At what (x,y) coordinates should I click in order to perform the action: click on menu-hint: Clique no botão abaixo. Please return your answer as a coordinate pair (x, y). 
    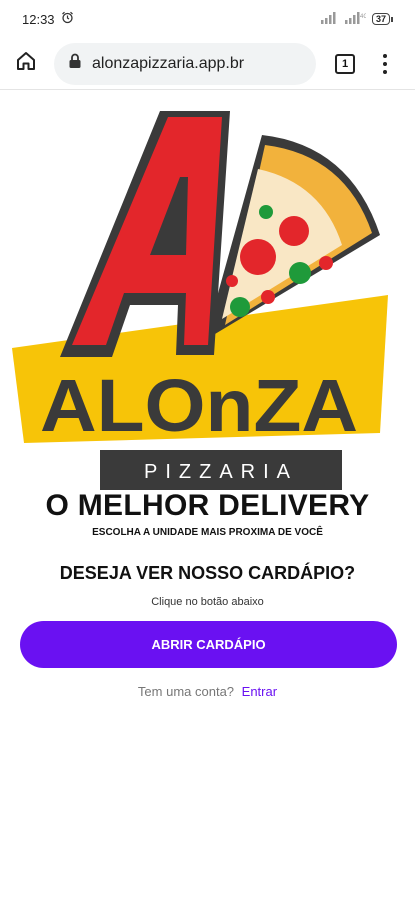
    Looking at the image, I should click on (207, 602).